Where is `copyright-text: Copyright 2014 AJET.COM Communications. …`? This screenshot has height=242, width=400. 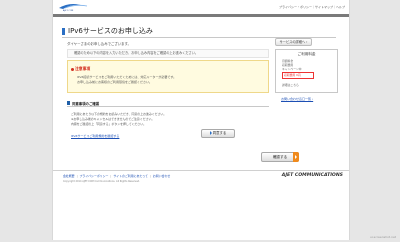
copyright-text: Copyright 2014 AJET.COM Communications. … is located at coordinates (101, 181).